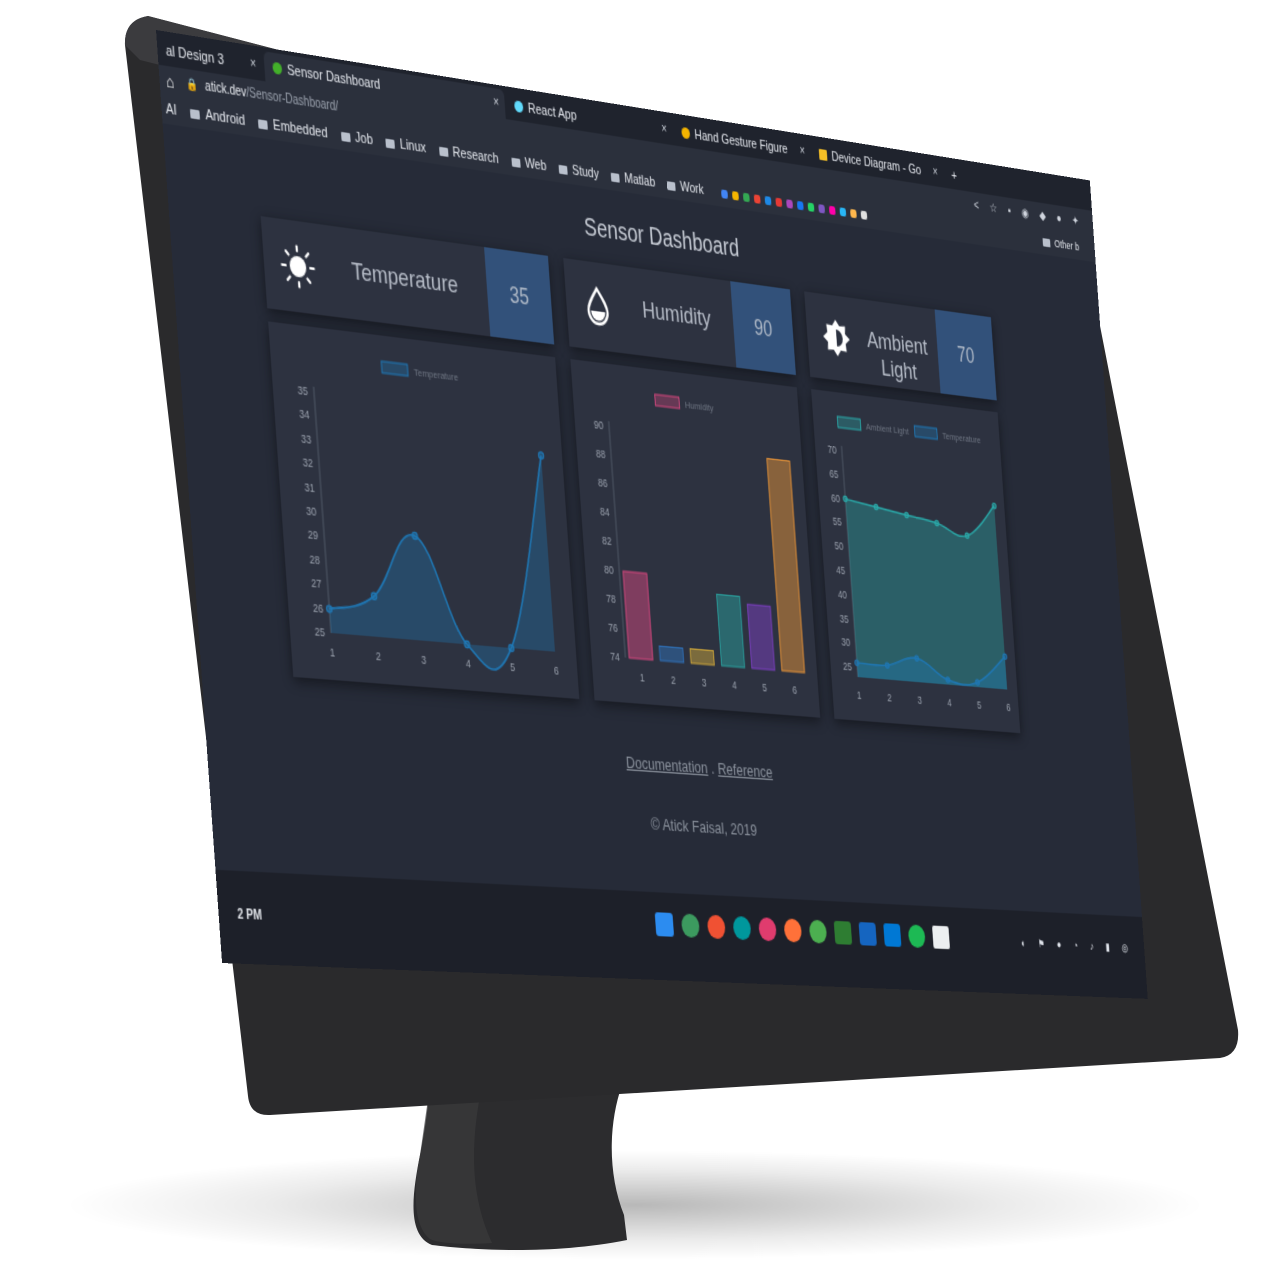  What do you see at coordinates (585, 173) in the screenshot?
I see `bookmark-label: Study` at bounding box center [585, 173].